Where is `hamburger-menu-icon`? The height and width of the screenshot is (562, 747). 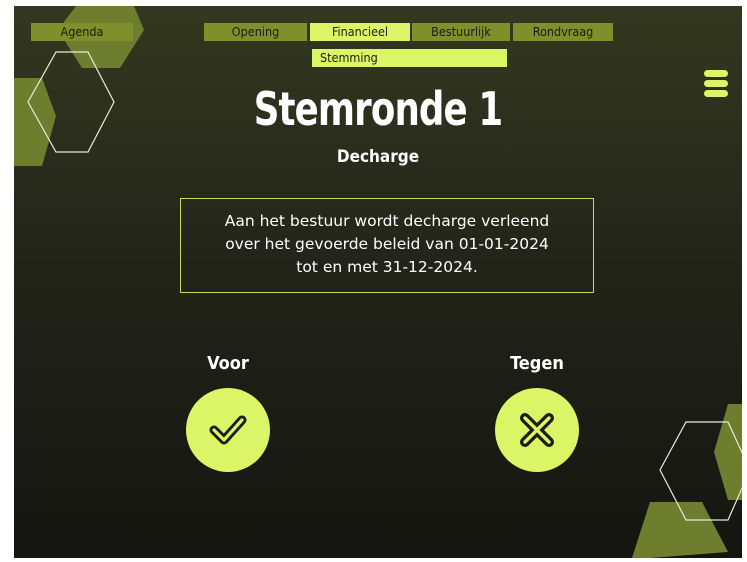
hamburger-menu-icon is located at coordinates (716, 85).